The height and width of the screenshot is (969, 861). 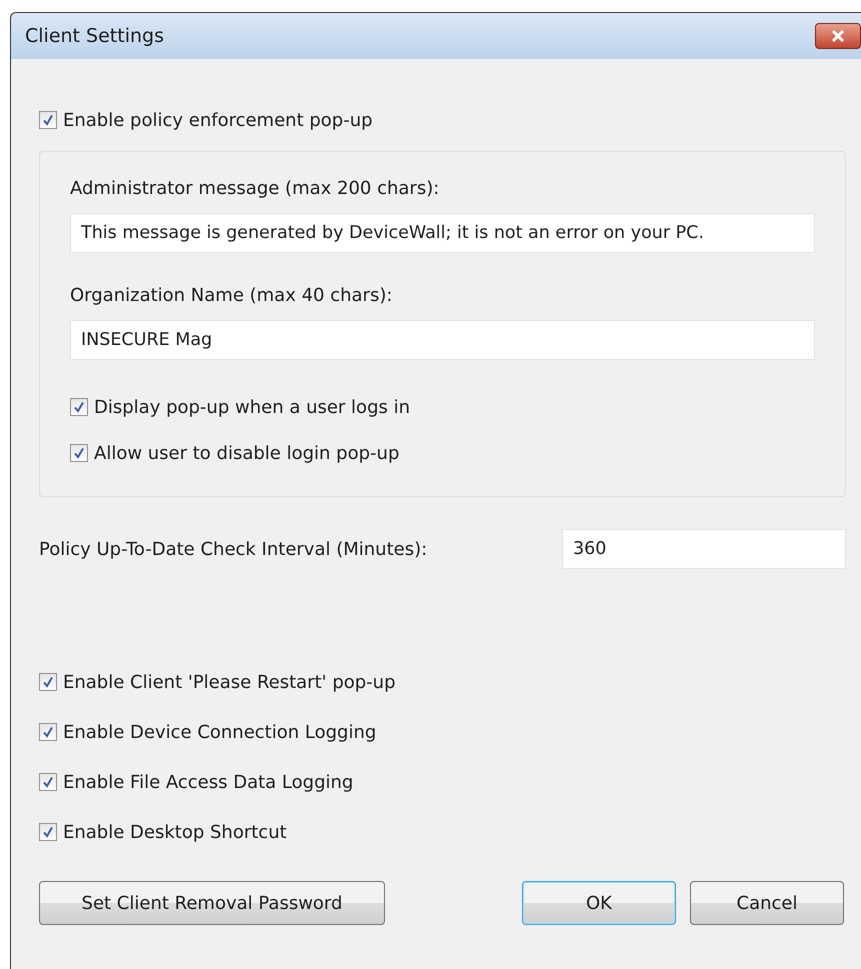 I want to click on dialog-button: Cancel, so click(x=767, y=903).